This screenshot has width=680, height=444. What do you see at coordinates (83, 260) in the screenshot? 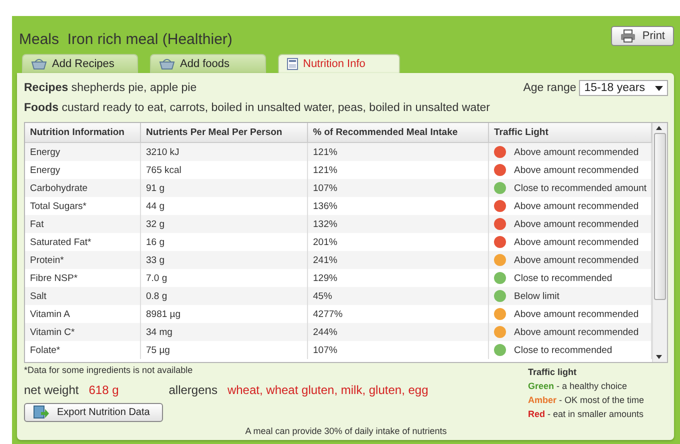
I see `table-cell: Protein*` at bounding box center [83, 260].